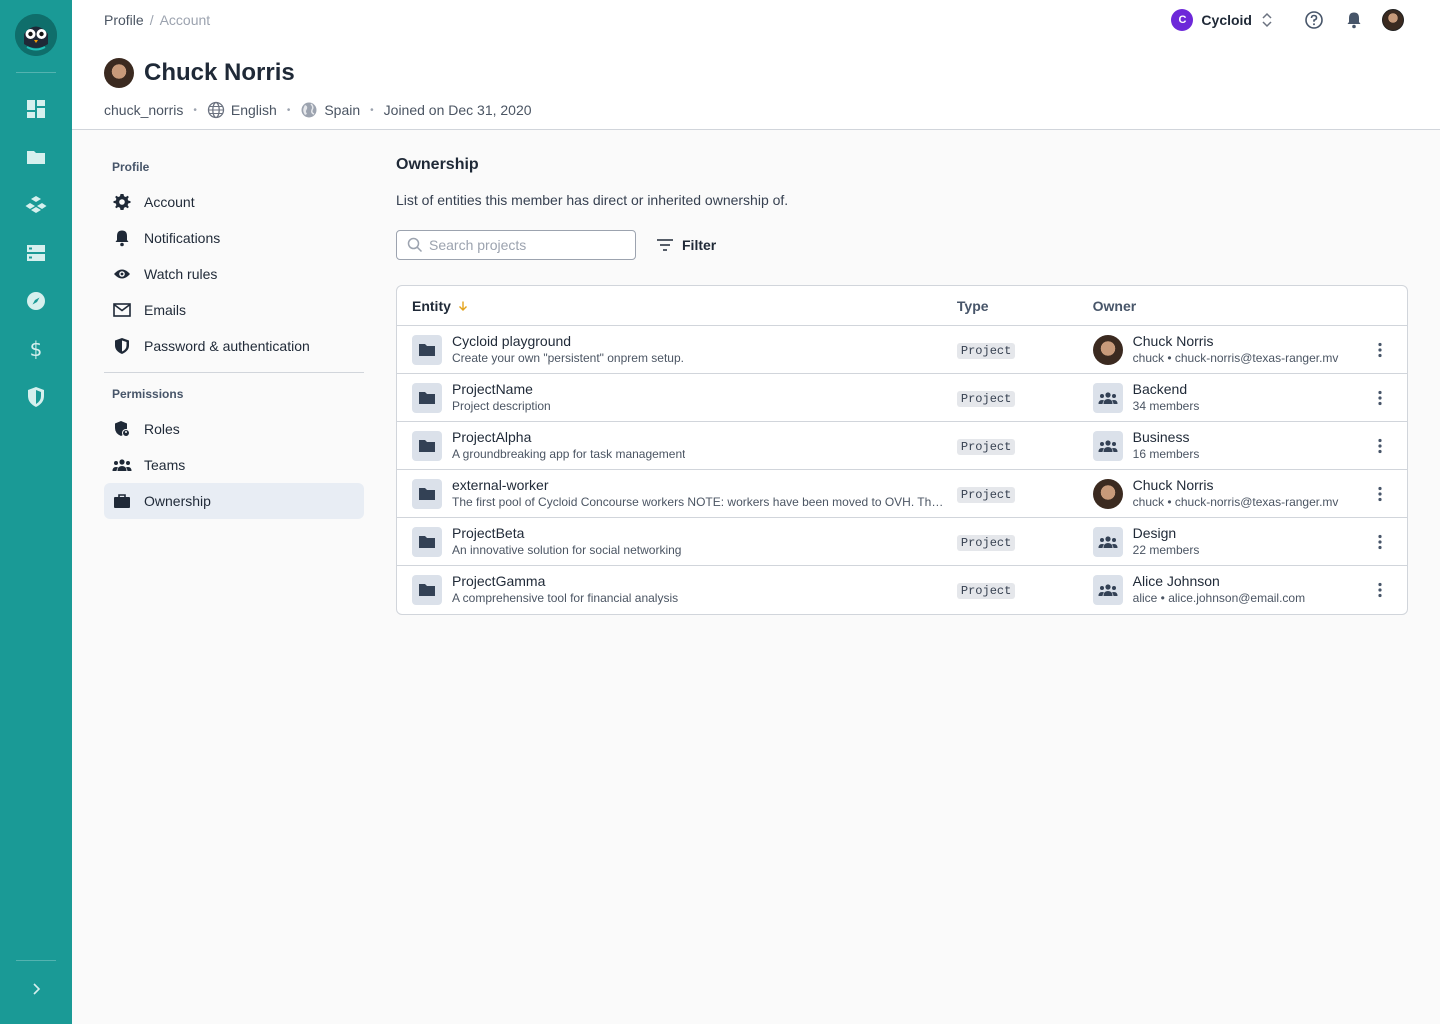  What do you see at coordinates (1235, 501) in the screenshot?
I see `owner-details: chuck • chuck-norris@texas-ranger.mv` at bounding box center [1235, 501].